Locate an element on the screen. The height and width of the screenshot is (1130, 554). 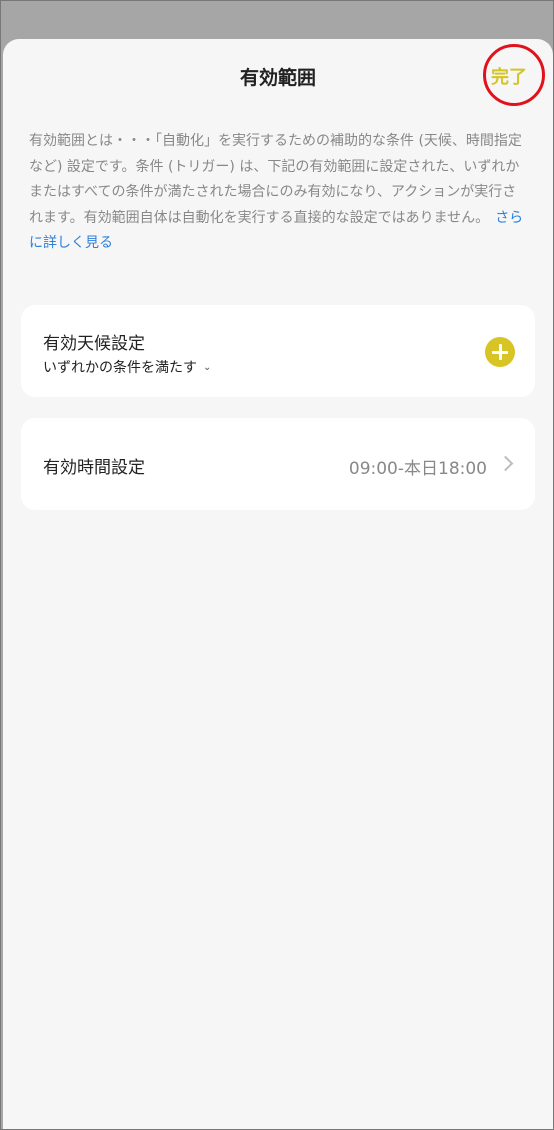
condition-mode-selector: いずれかの条件を満たす ⌄ is located at coordinates (127, 367).